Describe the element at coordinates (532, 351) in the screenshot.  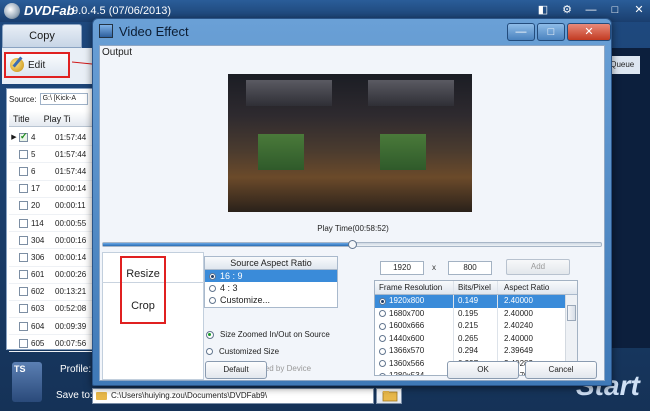
I see `cell-aspect-ratio: 2.39649` at that location.